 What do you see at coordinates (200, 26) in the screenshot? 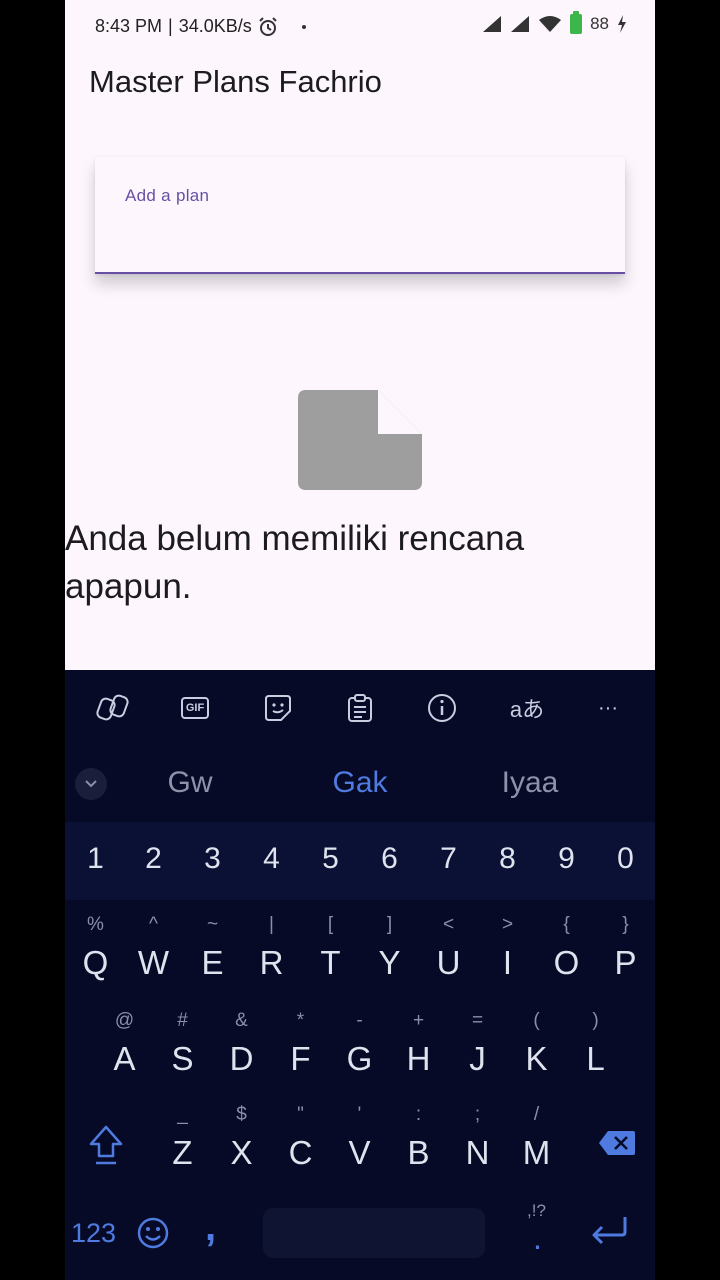
I see `status-left: 8:43 PM | 34.0KB/s` at bounding box center [200, 26].